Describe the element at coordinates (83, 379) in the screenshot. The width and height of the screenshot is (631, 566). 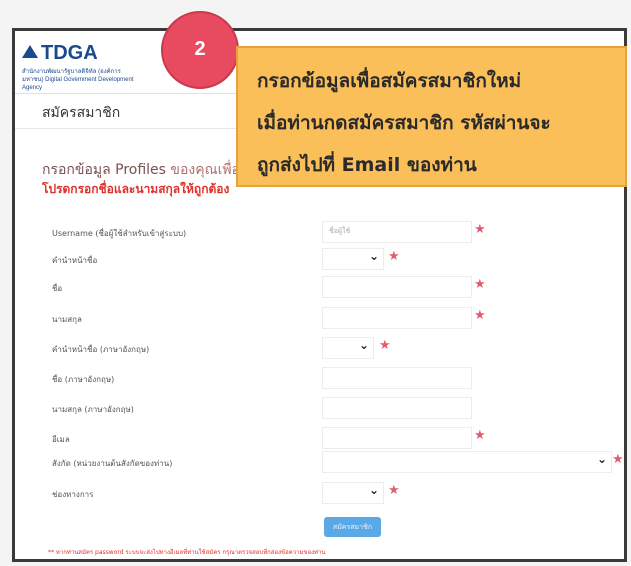
I see `field-label: ชื่อ (ภาษาอังกฤษ)` at that location.